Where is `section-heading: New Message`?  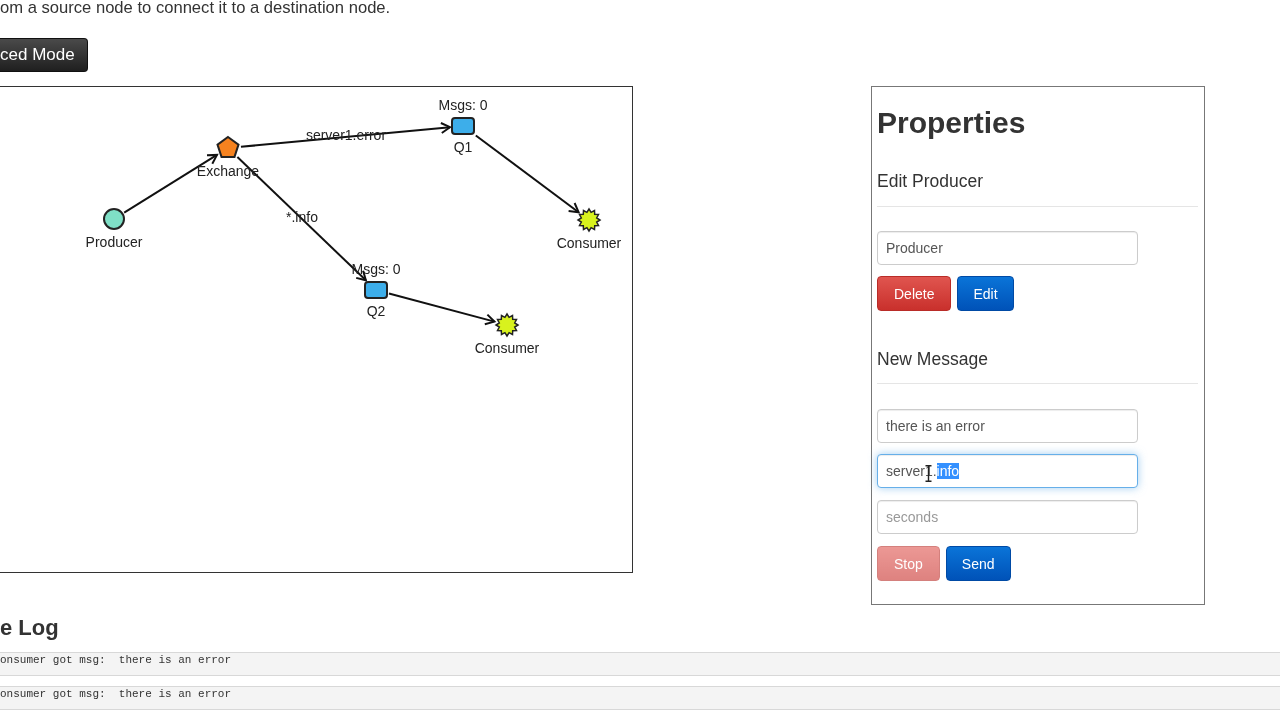
section-heading: New Message is located at coordinates (932, 359).